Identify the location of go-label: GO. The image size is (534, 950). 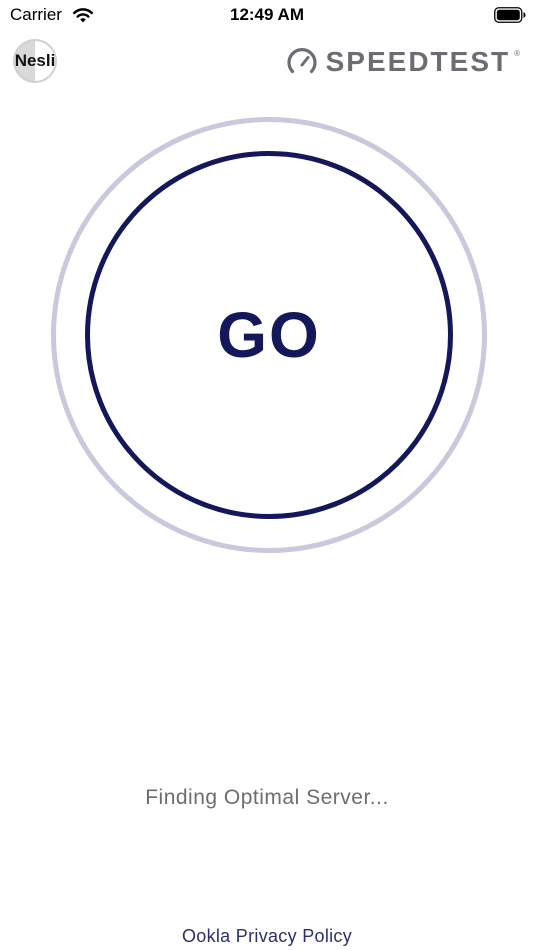
(269, 335).